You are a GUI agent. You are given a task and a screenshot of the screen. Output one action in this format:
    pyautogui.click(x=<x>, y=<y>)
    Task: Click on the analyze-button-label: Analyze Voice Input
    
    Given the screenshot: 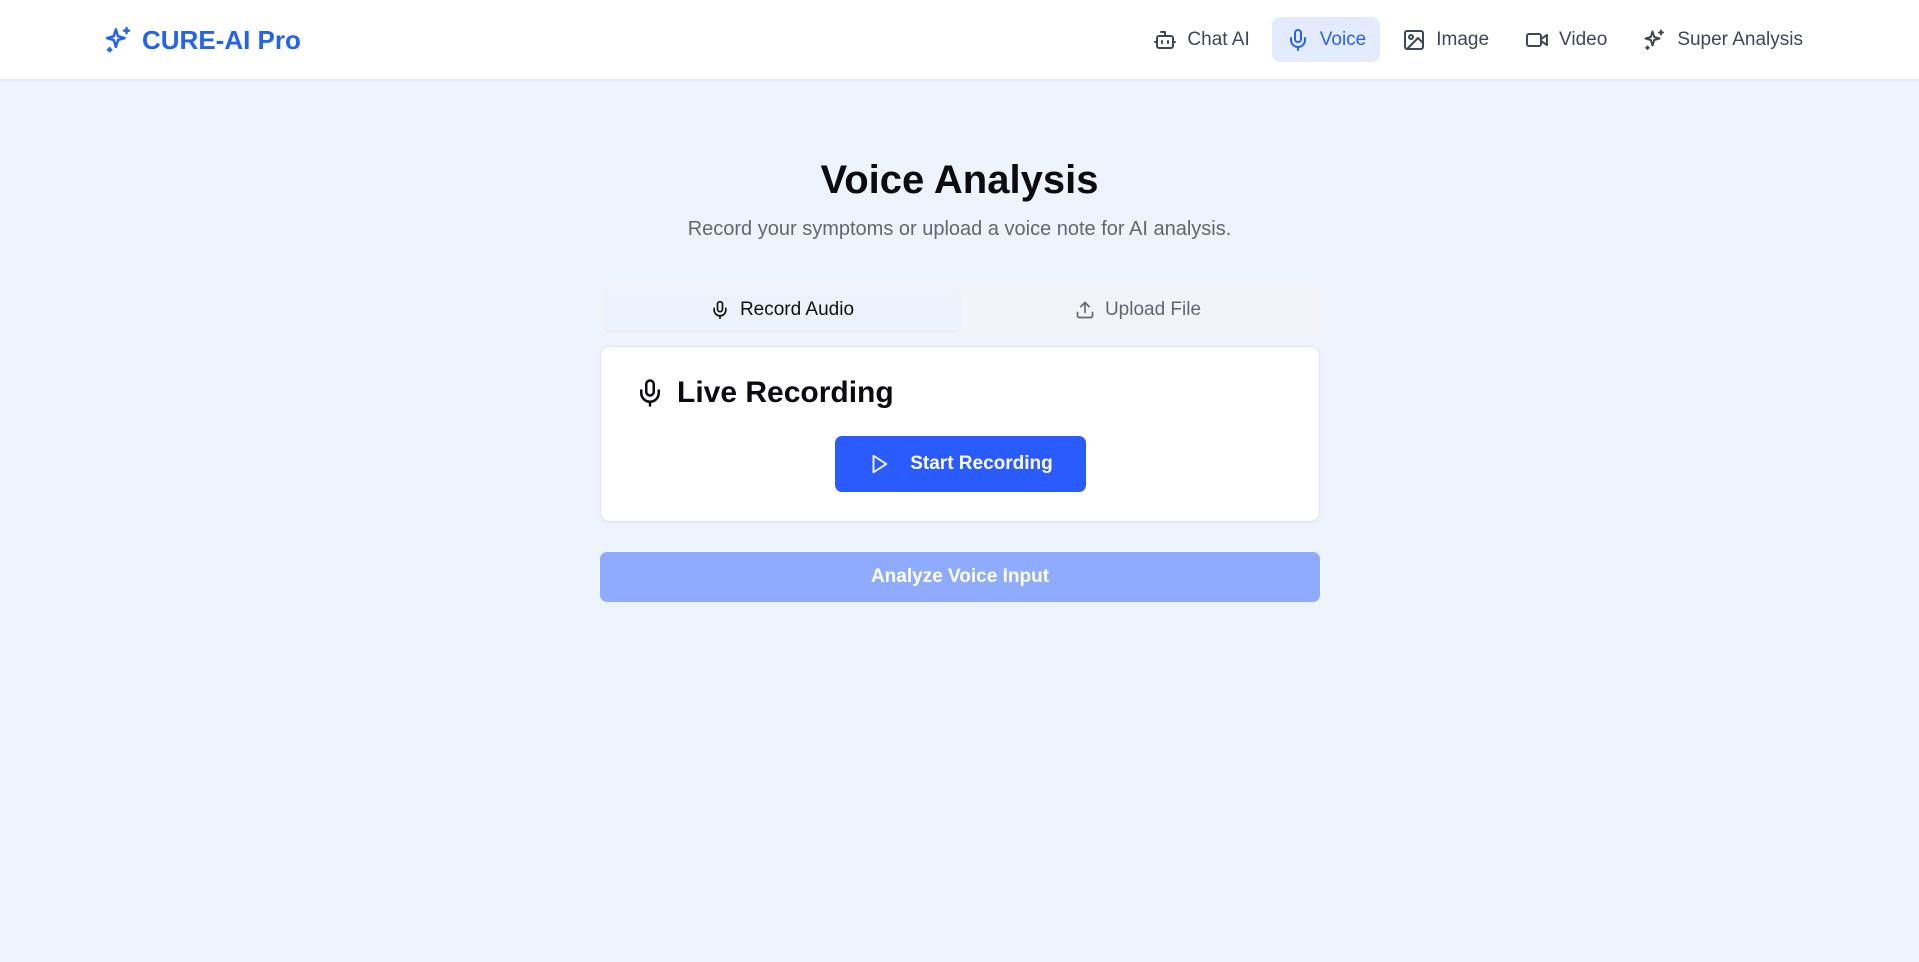 What is the action you would take?
    pyautogui.click(x=960, y=576)
    